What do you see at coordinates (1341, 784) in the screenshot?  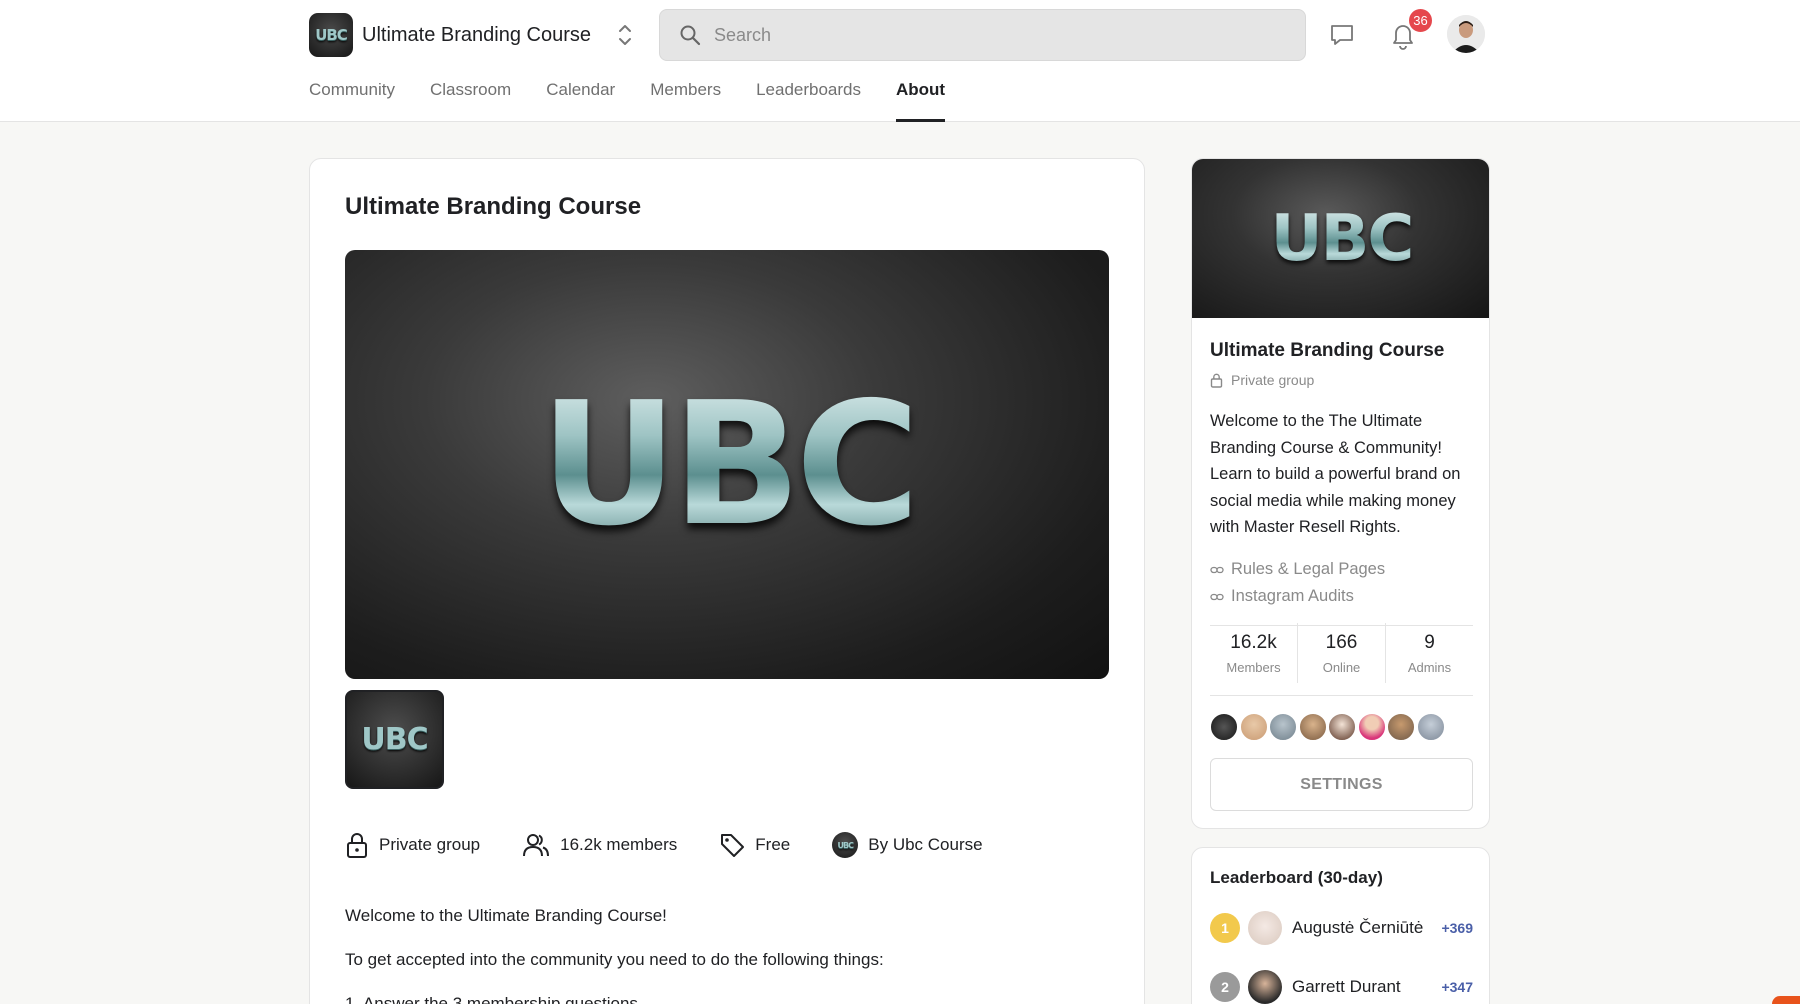 I see `settings-button: SETTINGS` at bounding box center [1341, 784].